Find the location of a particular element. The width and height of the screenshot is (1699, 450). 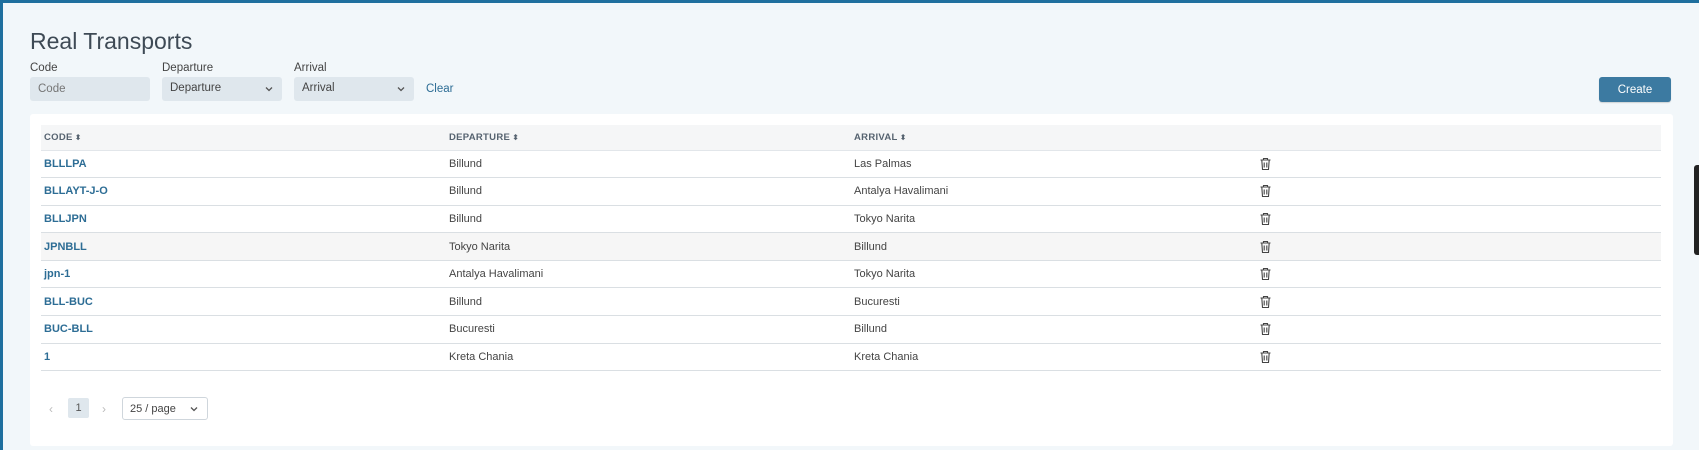

next-page-button: › is located at coordinates (104, 409).